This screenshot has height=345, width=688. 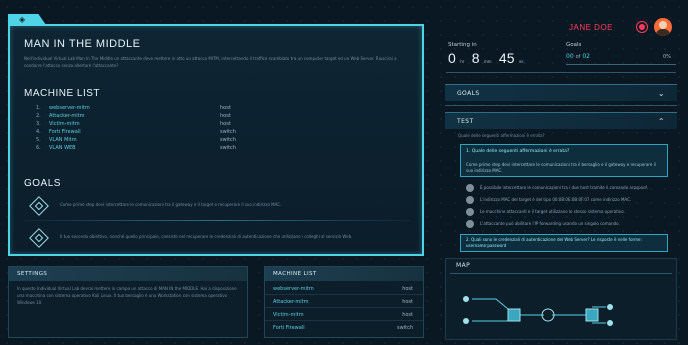 I want to click on machine-index: 6., so click(x=38, y=148).